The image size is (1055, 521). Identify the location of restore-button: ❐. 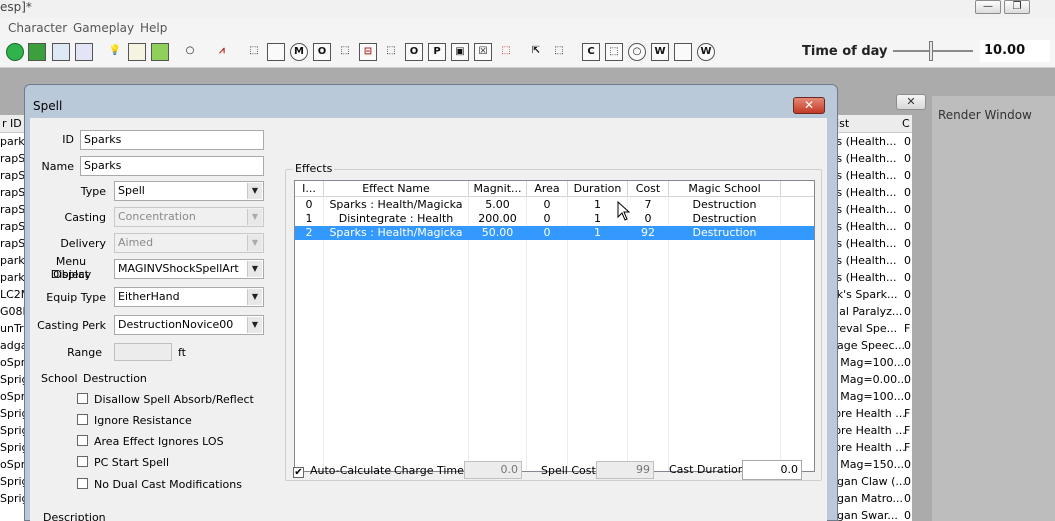
(1017, 7).